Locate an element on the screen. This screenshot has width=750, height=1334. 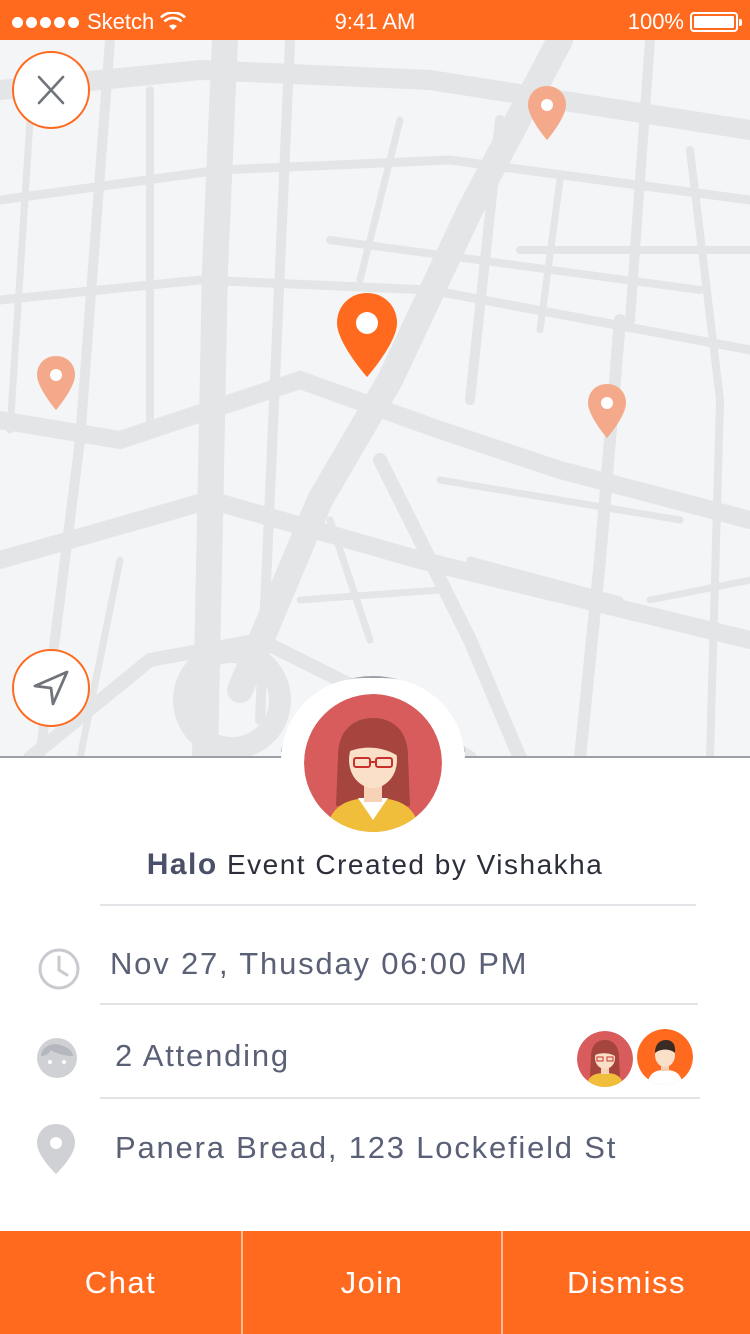
map-pin-selected-icon is located at coordinates (367, 335).